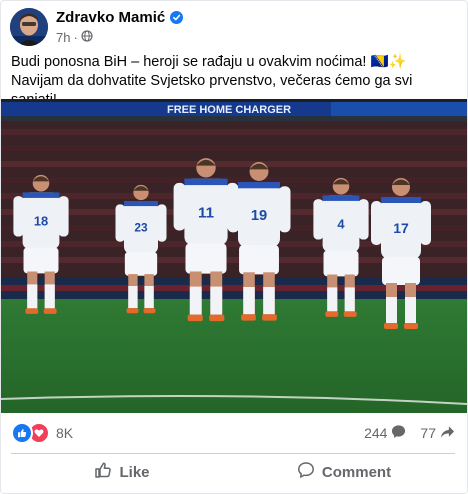 This screenshot has height=494, width=468. Describe the element at coordinates (447, 433) in the screenshot. I see `share-arrow-icon` at that location.